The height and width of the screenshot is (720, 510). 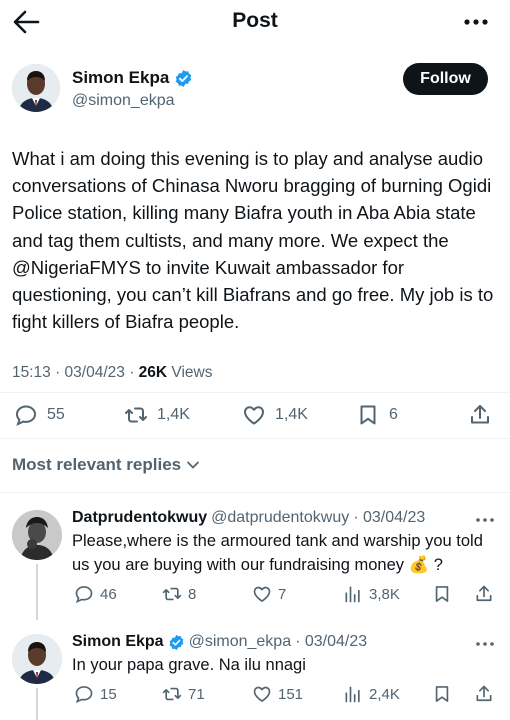 What do you see at coordinates (196, 694) in the screenshot?
I see `reply-repost-count: 71` at bounding box center [196, 694].